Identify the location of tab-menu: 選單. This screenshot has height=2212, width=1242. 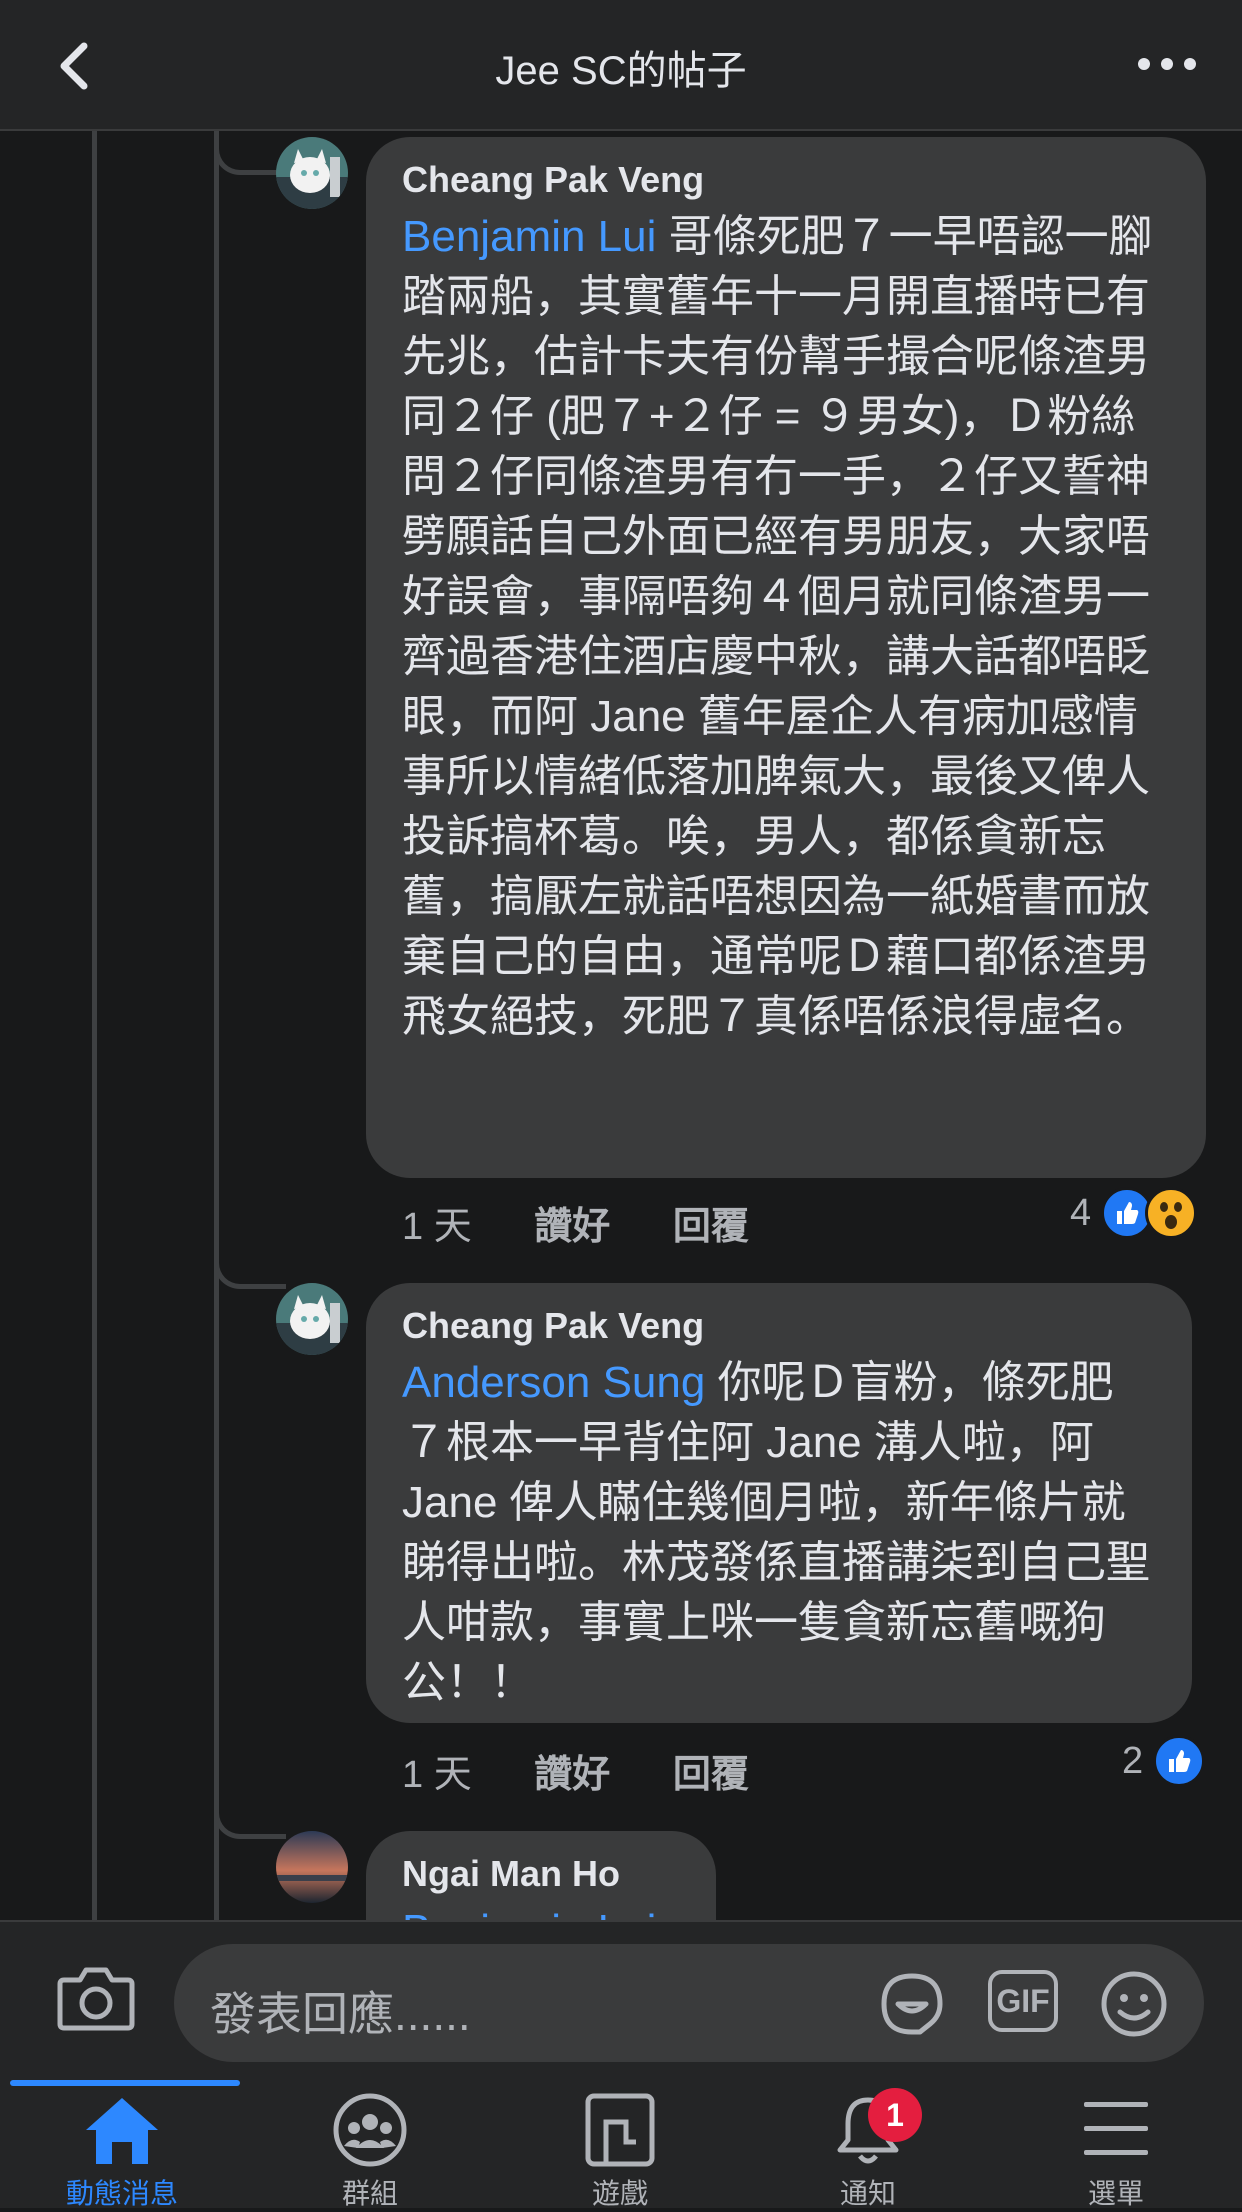
(1116, 2150).